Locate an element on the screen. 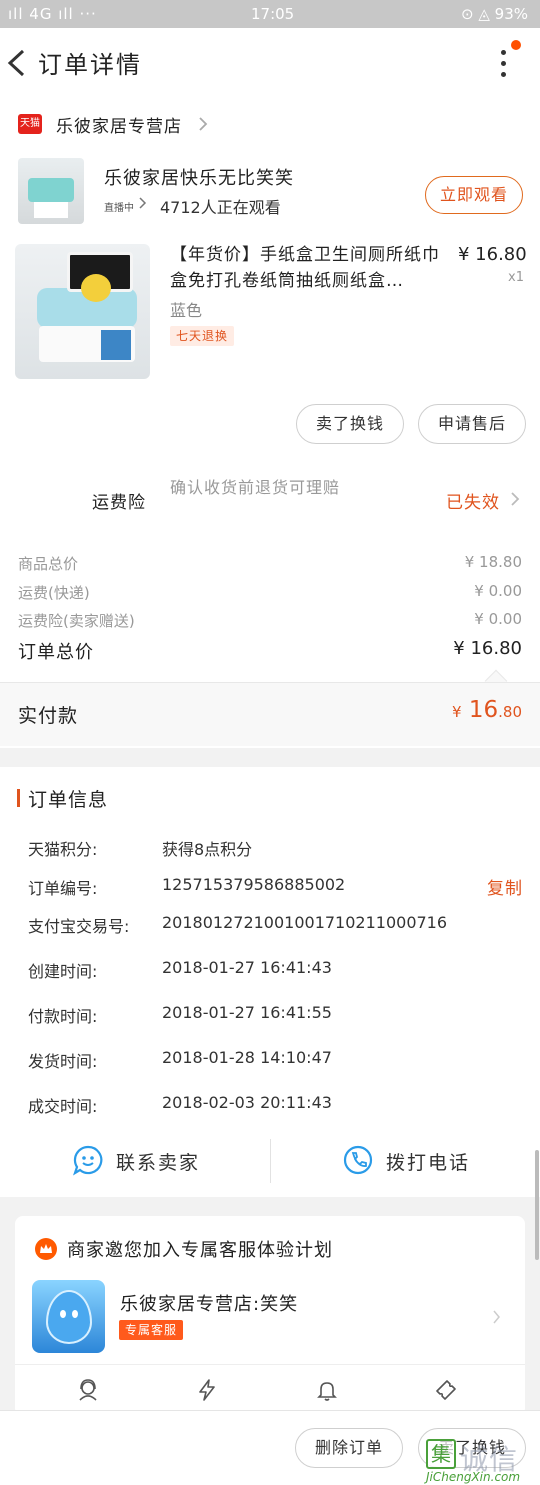  paid-label: 实付款 is located at coordinates (48, 716).